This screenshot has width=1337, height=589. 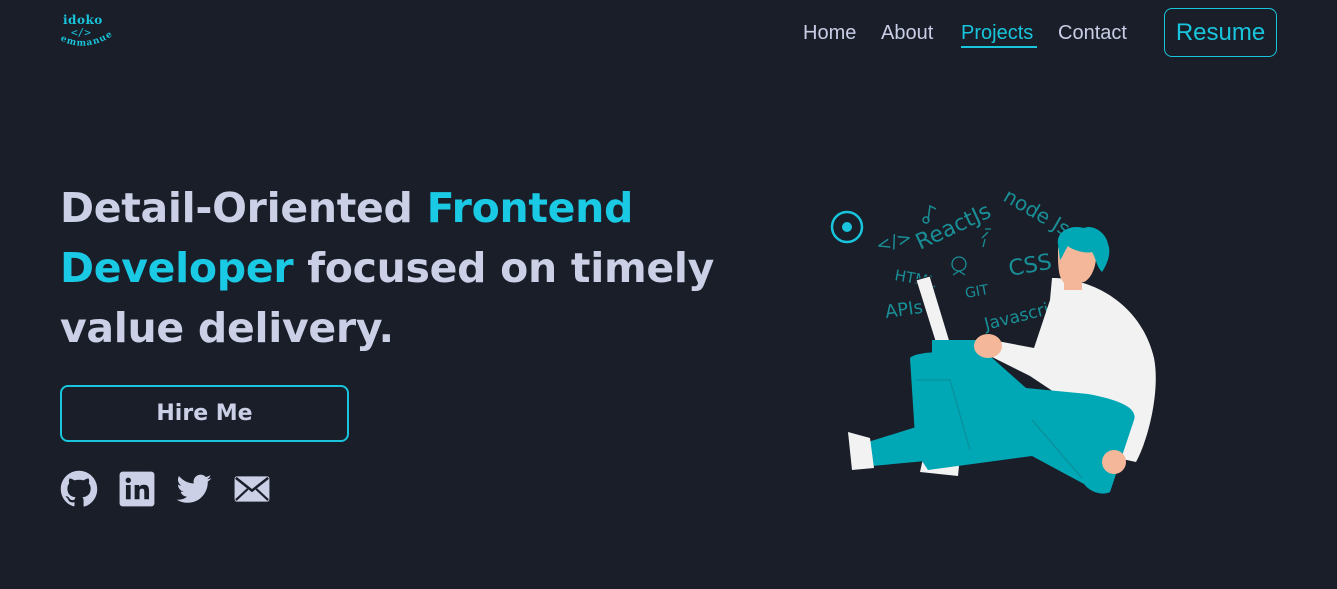 What do you see at coordinates (668, 35) in the screenshot?
I see `main-nav: Home About Projects Contact Resume` at bounding box center [668, 35].